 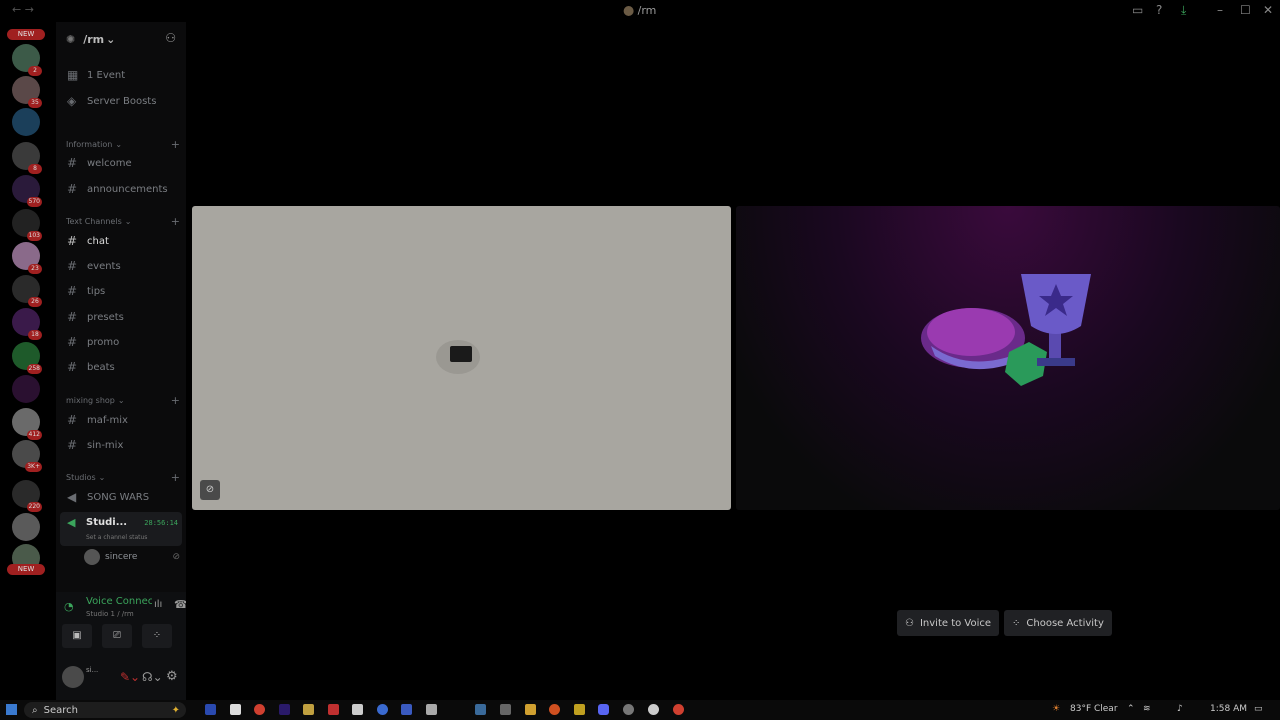 I want to click on category-mixing-shop: mixing shop ⌄ +, so click(x=123, y=400).